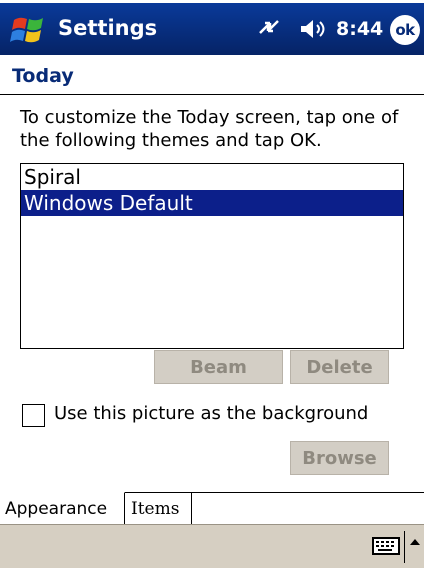  Describe the element at coordinates (211, 413) in the screenshot. I see `background-checkbox-label: Use this picture as the background` at that location.